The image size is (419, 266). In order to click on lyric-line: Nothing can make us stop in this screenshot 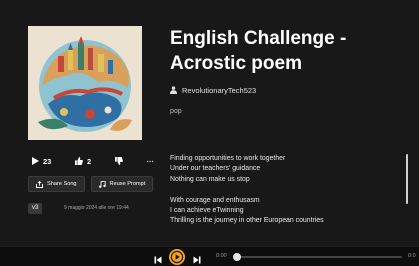, I will do `click(210, 179)`.